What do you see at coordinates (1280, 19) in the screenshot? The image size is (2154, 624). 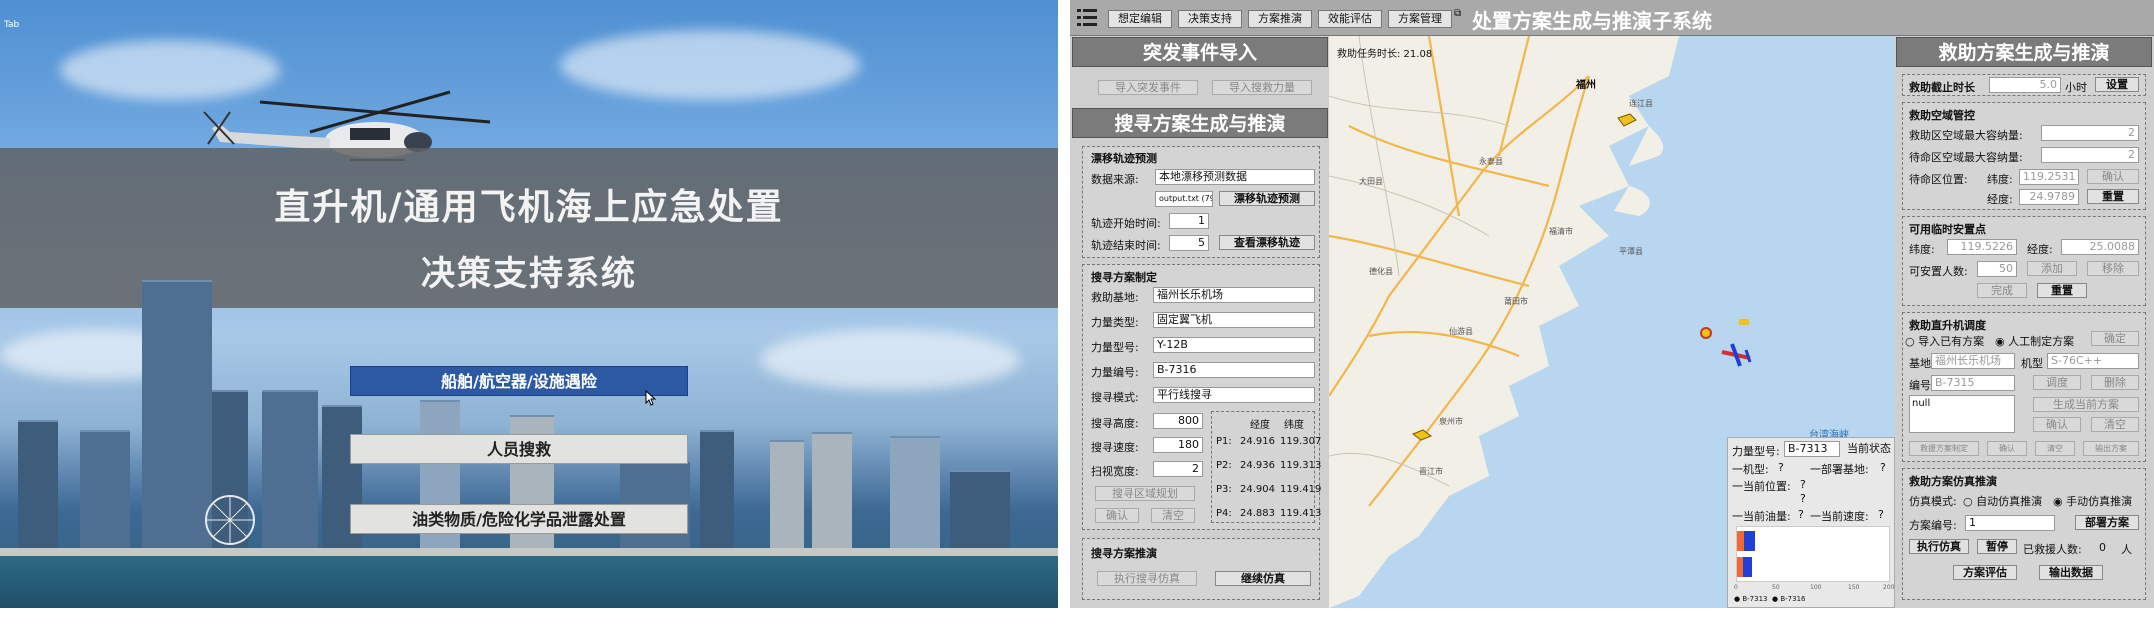 I see `menu-plan-deduction: 方案推演` at bounding box center [1280, 19].